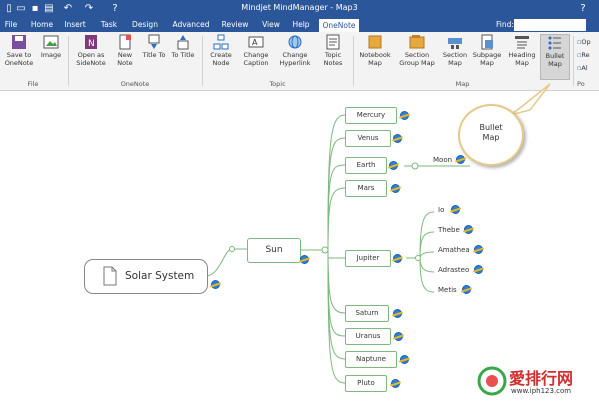 The image size is (599, 401). What do you see at coordinates (453, 270) in the screenshot?
I see `jupiter-moon-topic: Adrasteo` at bounding box center [453, 270].